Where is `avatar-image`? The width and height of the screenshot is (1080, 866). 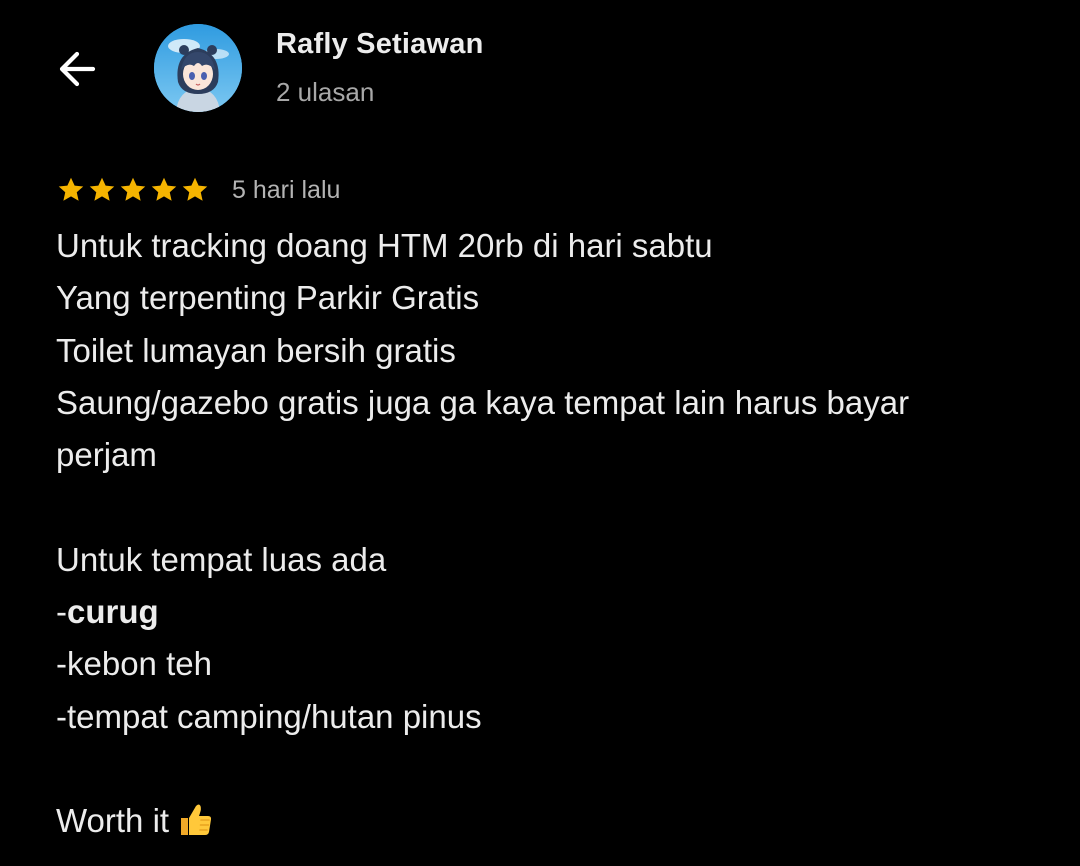
avatar-image is located at coordinates (198, 68).